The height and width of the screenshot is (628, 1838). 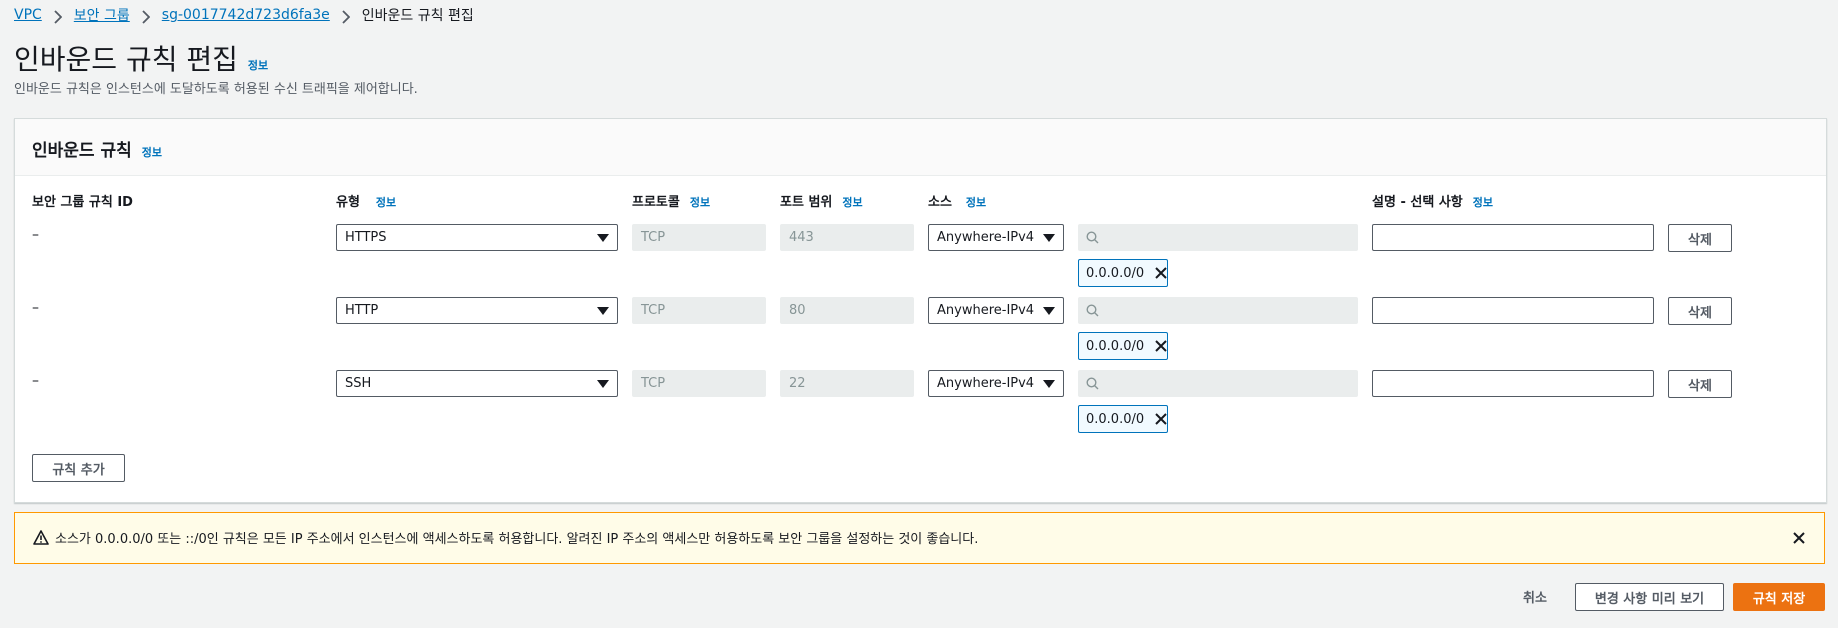 I want to click on page-title: 인바운드 규칙 편집 정보, so click(x=141, y=58).